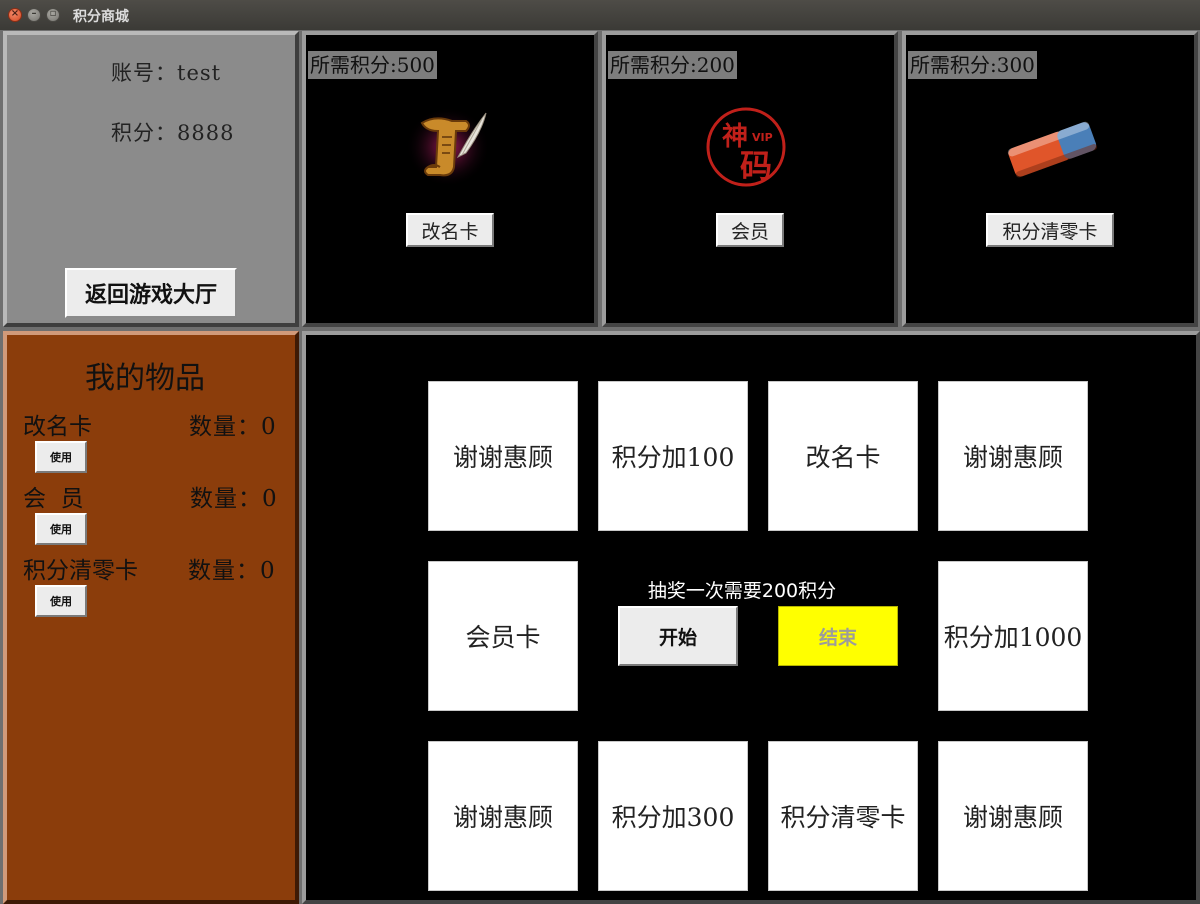 The height and width of the screenshot is (904, 1200). I want to click on prize-cell: 会员卡, so click(503, 636).